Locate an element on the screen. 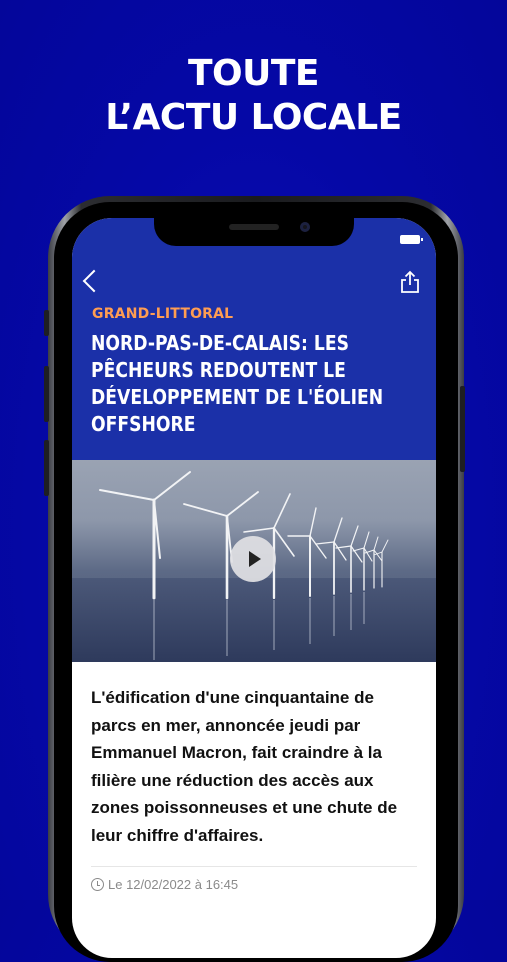 Image resolution: width=507 pixels, height=962 pixels. phone-mute-switch is located at coordinates (46, 323).